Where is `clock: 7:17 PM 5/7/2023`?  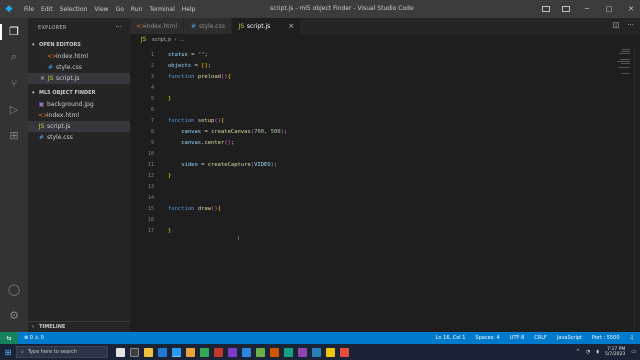
clock: 7:17 PM 5/7/2023 is located at coordinates (615, 352).